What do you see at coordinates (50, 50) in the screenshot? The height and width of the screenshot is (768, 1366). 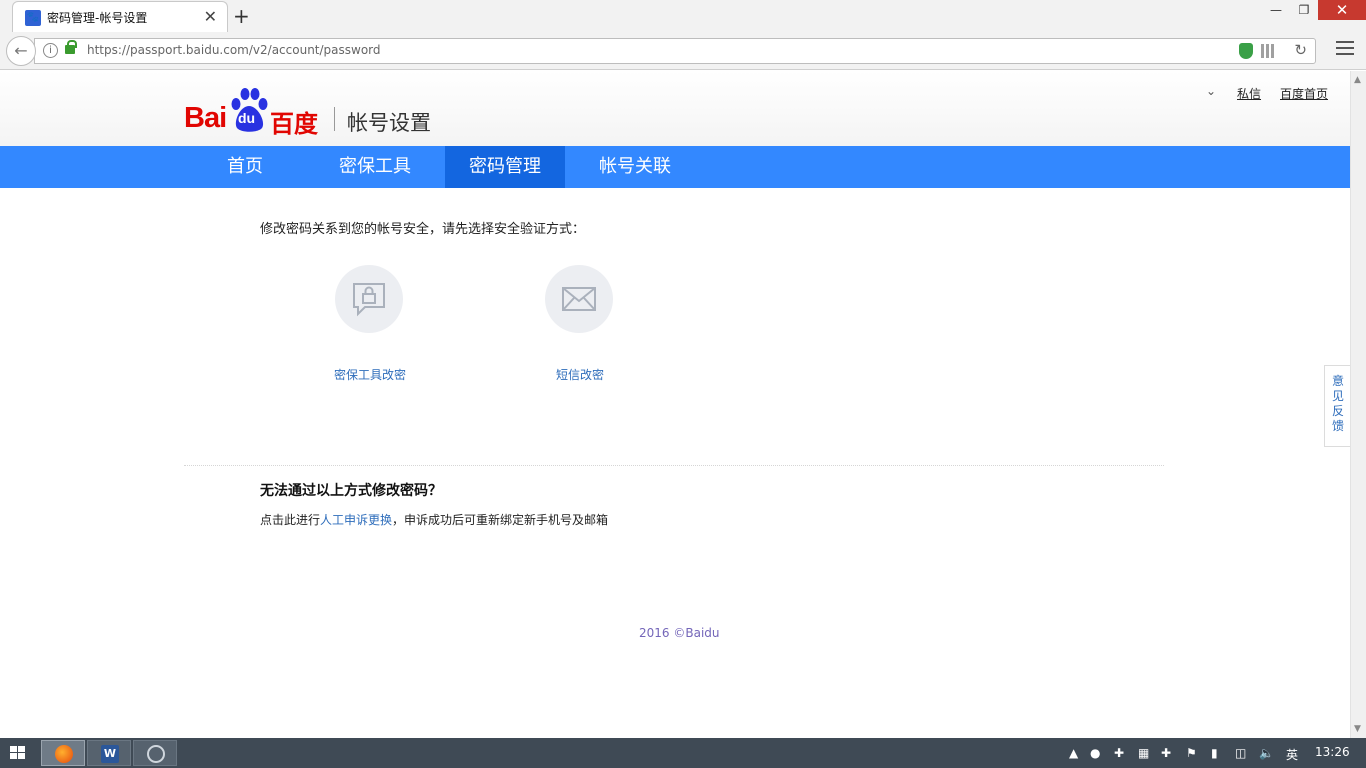 I see `site-info-icon: i` at bounding box center [50, 50].